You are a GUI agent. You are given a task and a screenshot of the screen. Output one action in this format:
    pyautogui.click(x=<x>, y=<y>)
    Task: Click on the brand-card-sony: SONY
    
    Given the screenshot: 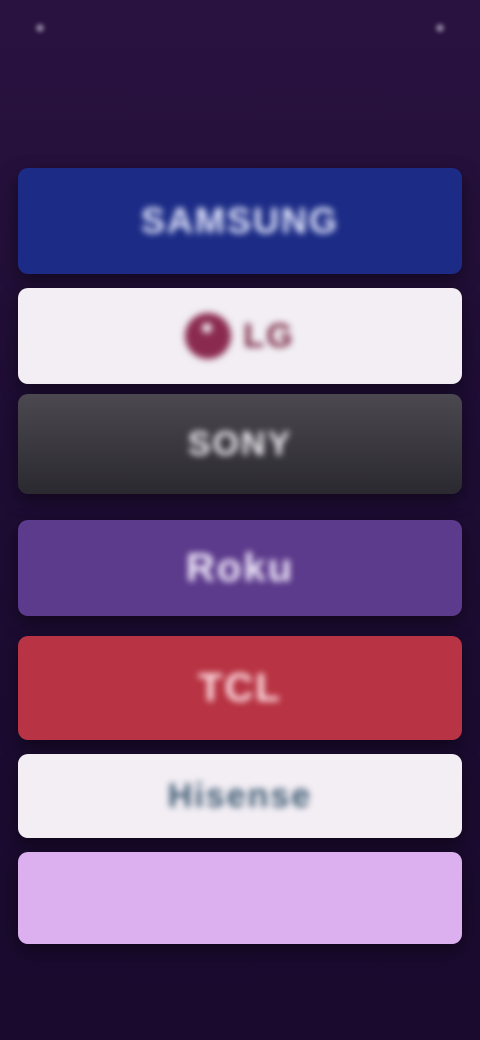 What is the action you would take?
    pyautogui.click(x=240, y=444)
    